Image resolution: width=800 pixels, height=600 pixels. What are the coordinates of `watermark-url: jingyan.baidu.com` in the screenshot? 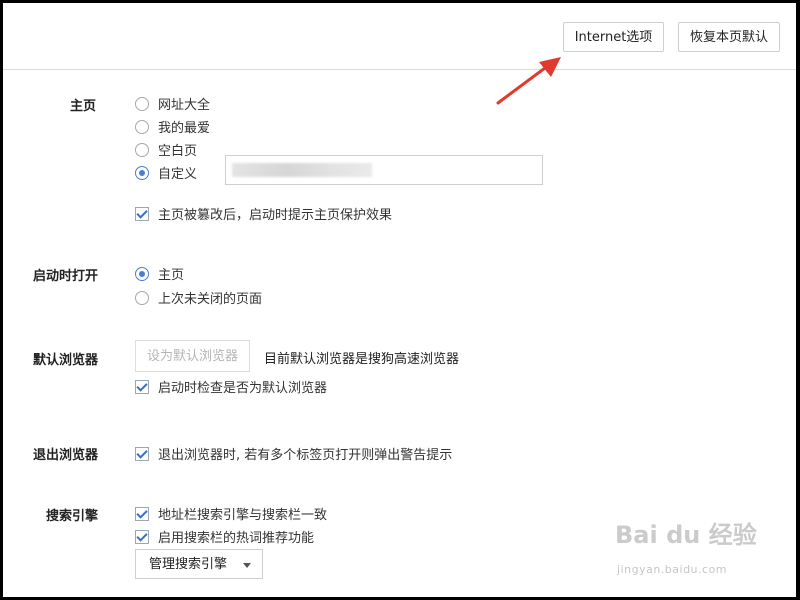 It's located at (672, 569).